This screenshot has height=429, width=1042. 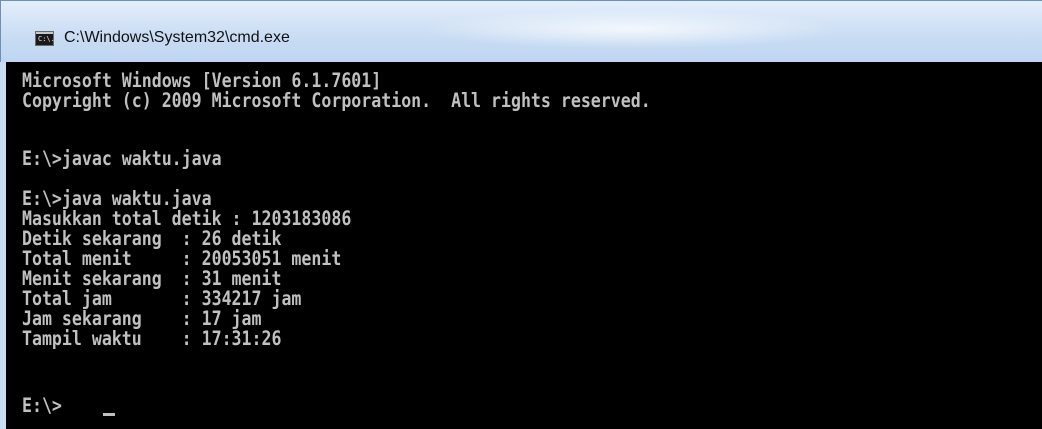 I want to click on title-bar: C:\. C:\Windows\System32\cmd.exe, so click(x=521, y=31).